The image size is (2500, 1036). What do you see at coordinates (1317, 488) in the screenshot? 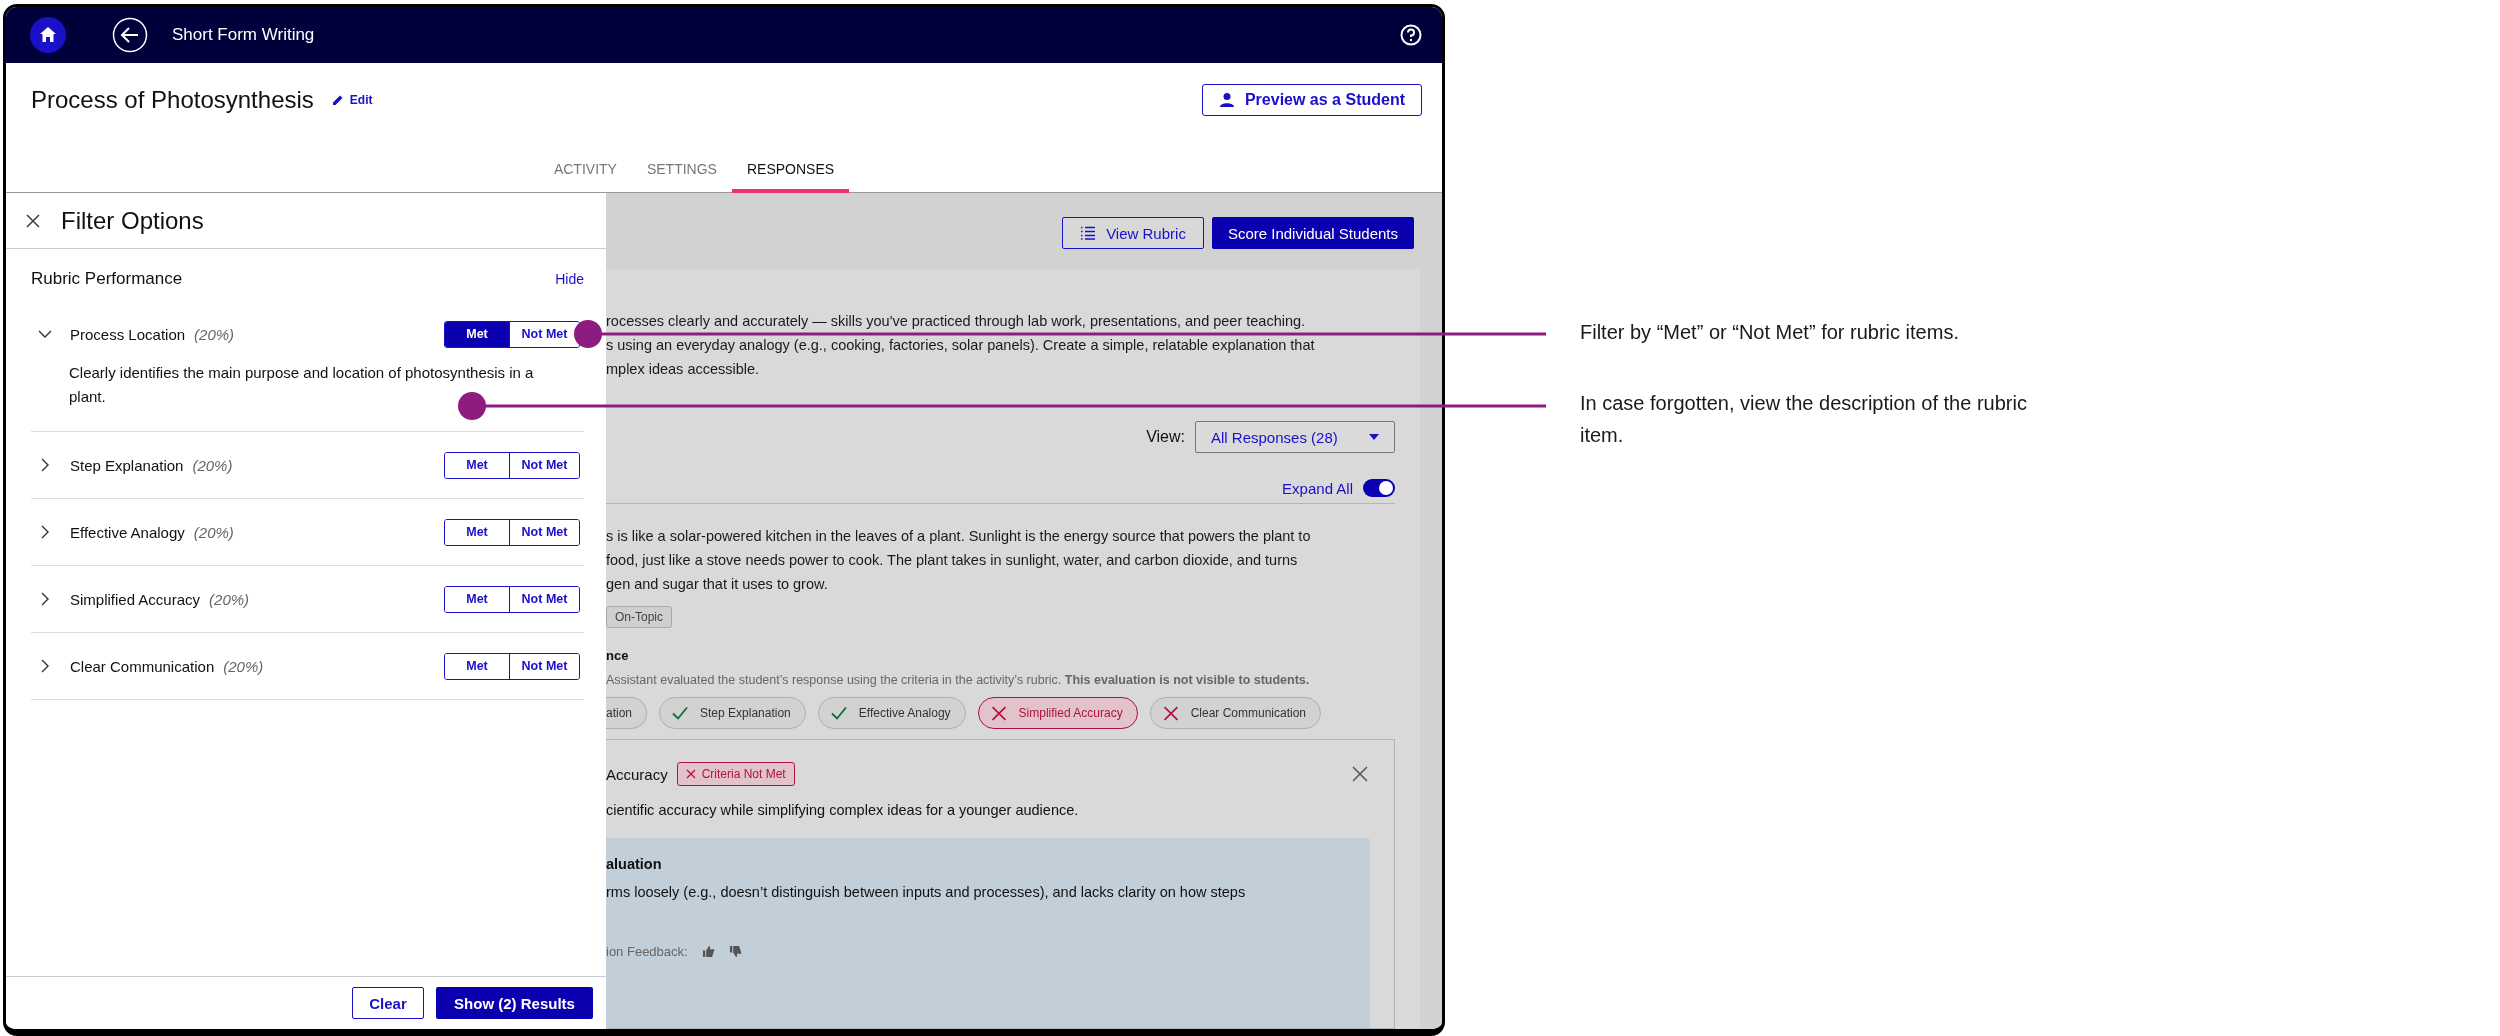
I see `expand-all-label: Expand All` at bounding box center [1317, 488].